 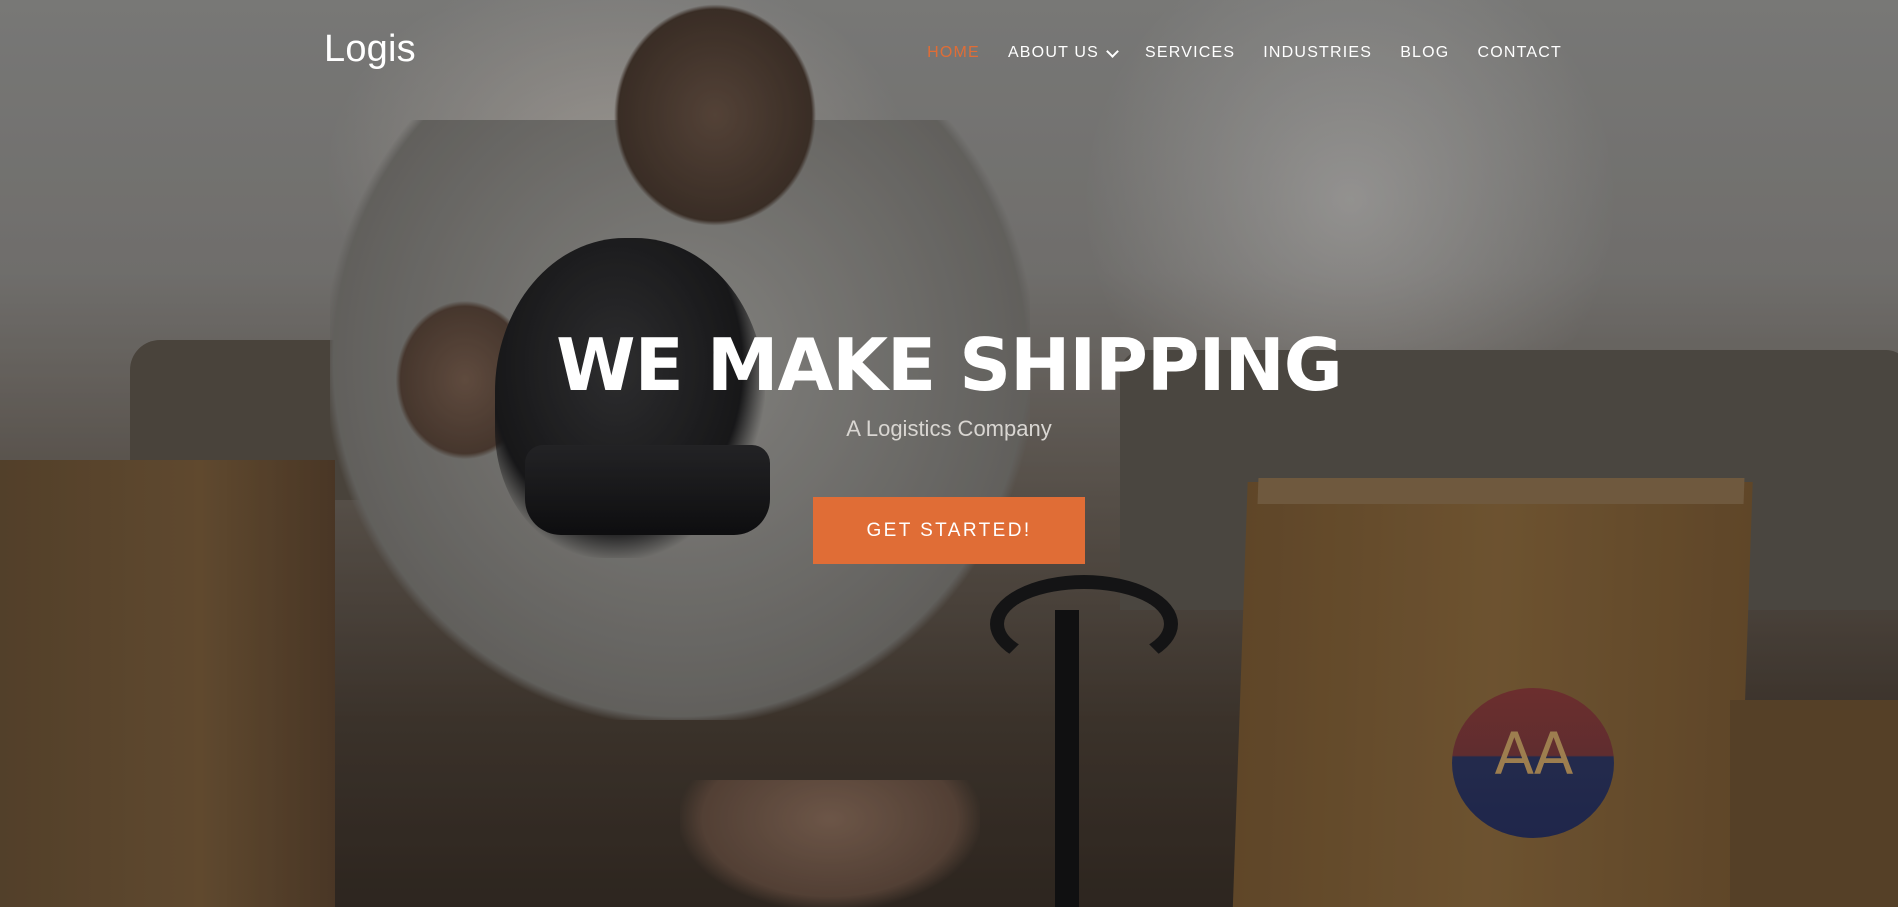 I want to click on nav-item-services: SERVICES, so click(x=1190, y=53).